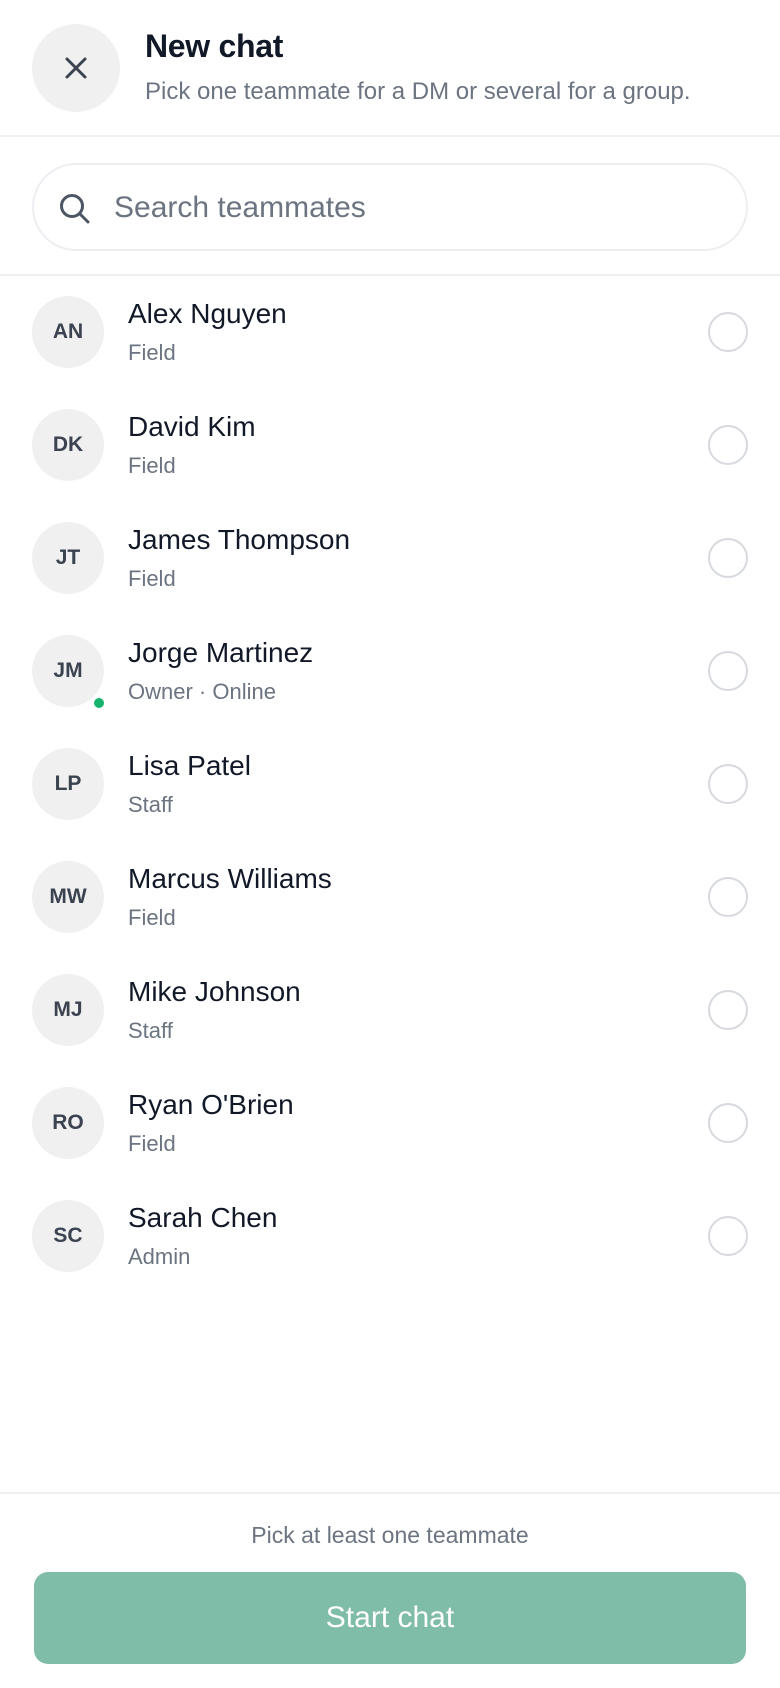 Image resolution: width=780 pixels, height=1688 pixels. I want to click on start-chat-button: Start chat, so click(390, 1618).